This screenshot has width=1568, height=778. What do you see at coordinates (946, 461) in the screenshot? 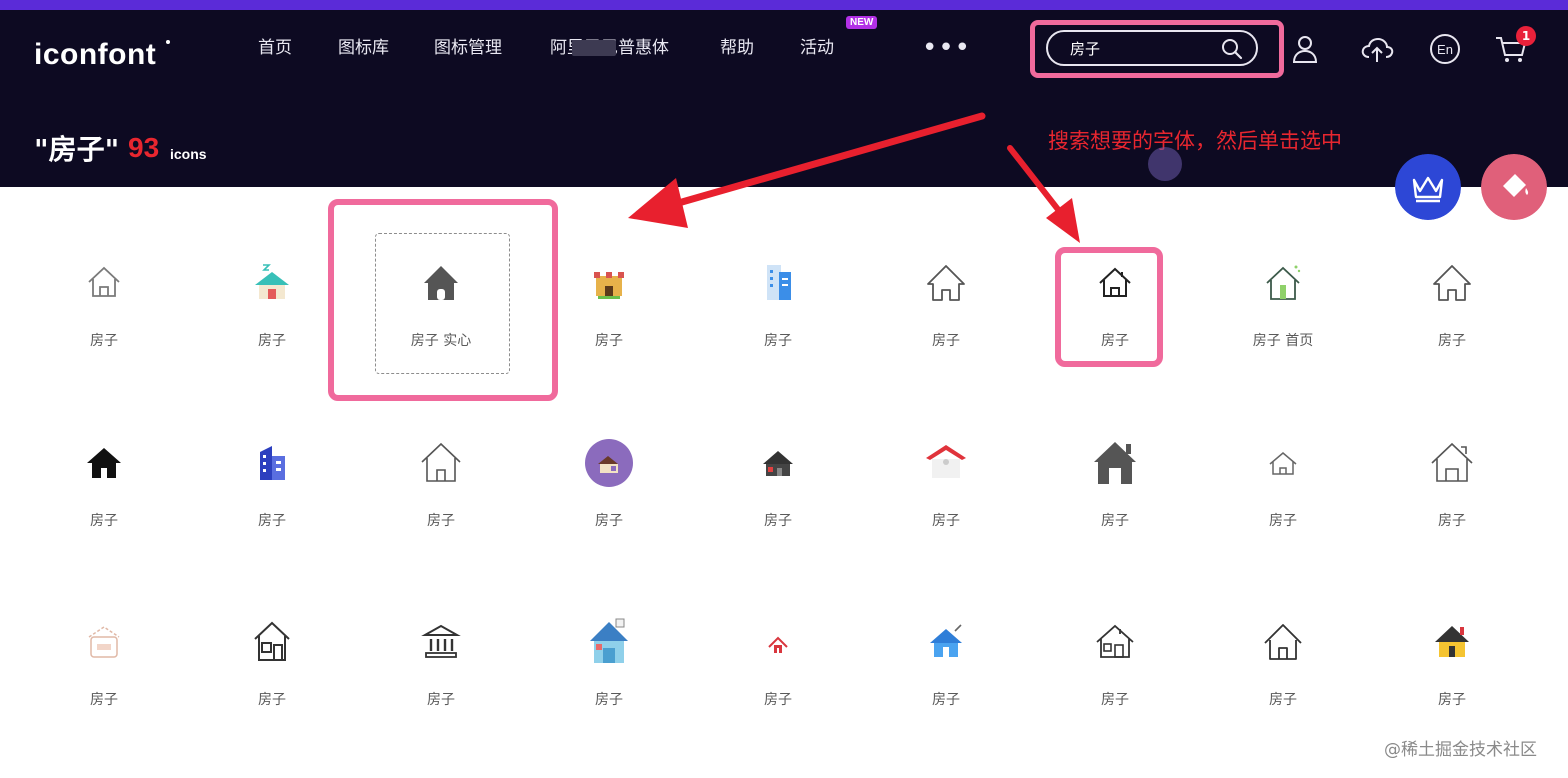
I see `house-red-roof-icon` at bounding box center [946, 461].